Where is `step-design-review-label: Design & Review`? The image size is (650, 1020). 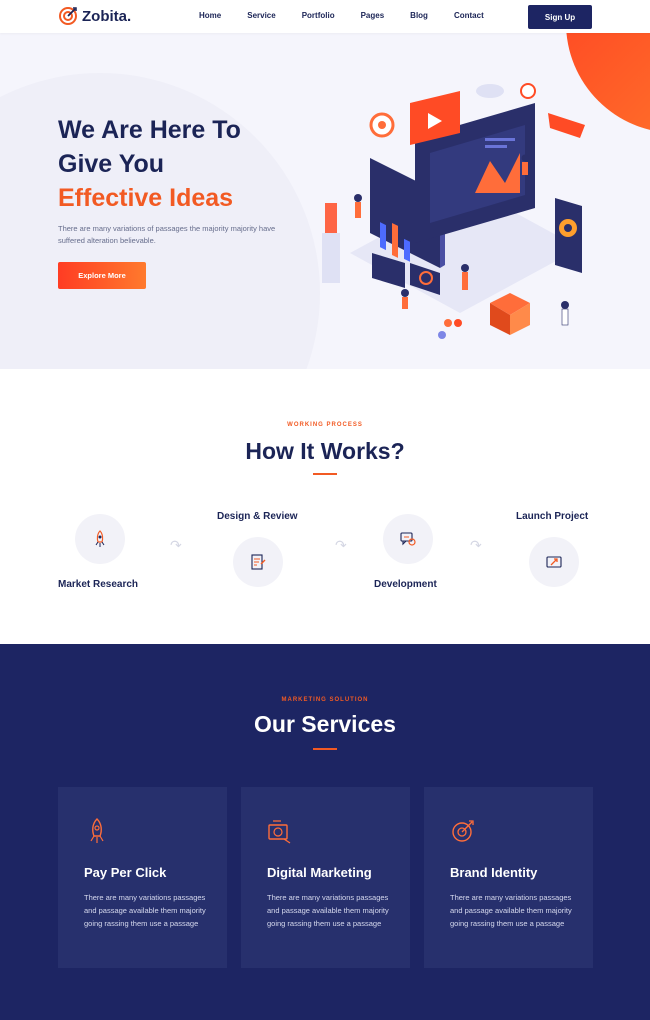 step-design-review-label: Design & Review is located at coordinates (257, 516).